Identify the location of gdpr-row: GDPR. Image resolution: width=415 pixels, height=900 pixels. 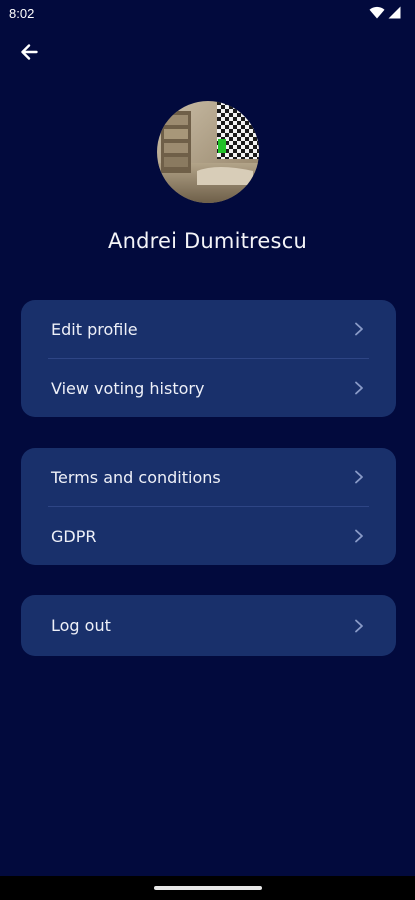
(208, 536).